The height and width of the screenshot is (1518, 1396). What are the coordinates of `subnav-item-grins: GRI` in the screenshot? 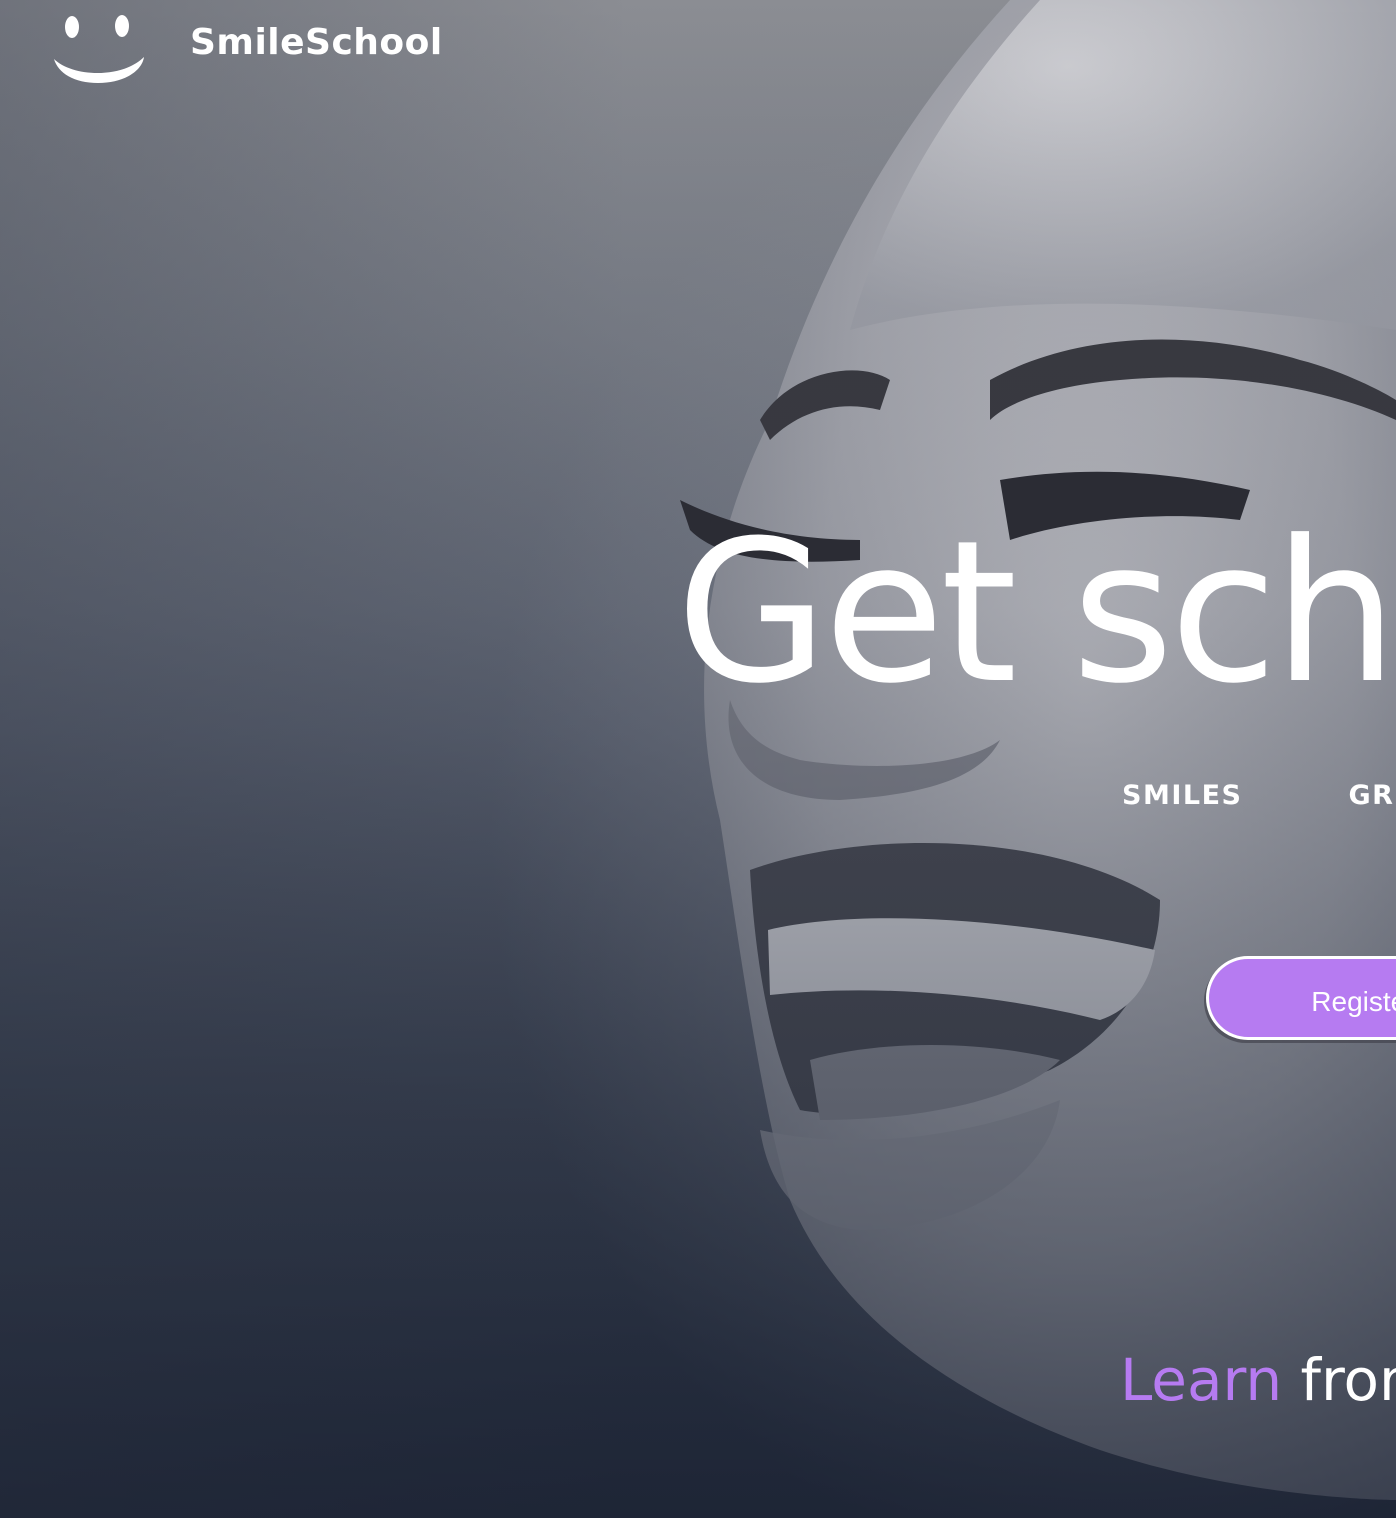 It's located at (1372, 795).